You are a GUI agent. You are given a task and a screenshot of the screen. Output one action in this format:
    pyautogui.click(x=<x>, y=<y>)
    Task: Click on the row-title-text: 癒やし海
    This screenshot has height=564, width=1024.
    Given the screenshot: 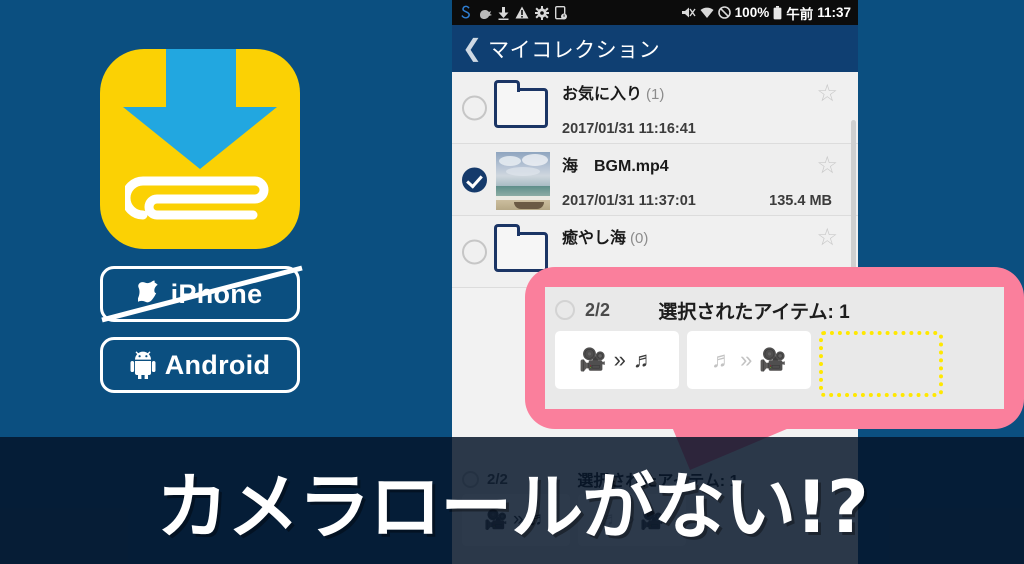 What is the action you would take?
    pyautogui.click(x=594, y=238)
    